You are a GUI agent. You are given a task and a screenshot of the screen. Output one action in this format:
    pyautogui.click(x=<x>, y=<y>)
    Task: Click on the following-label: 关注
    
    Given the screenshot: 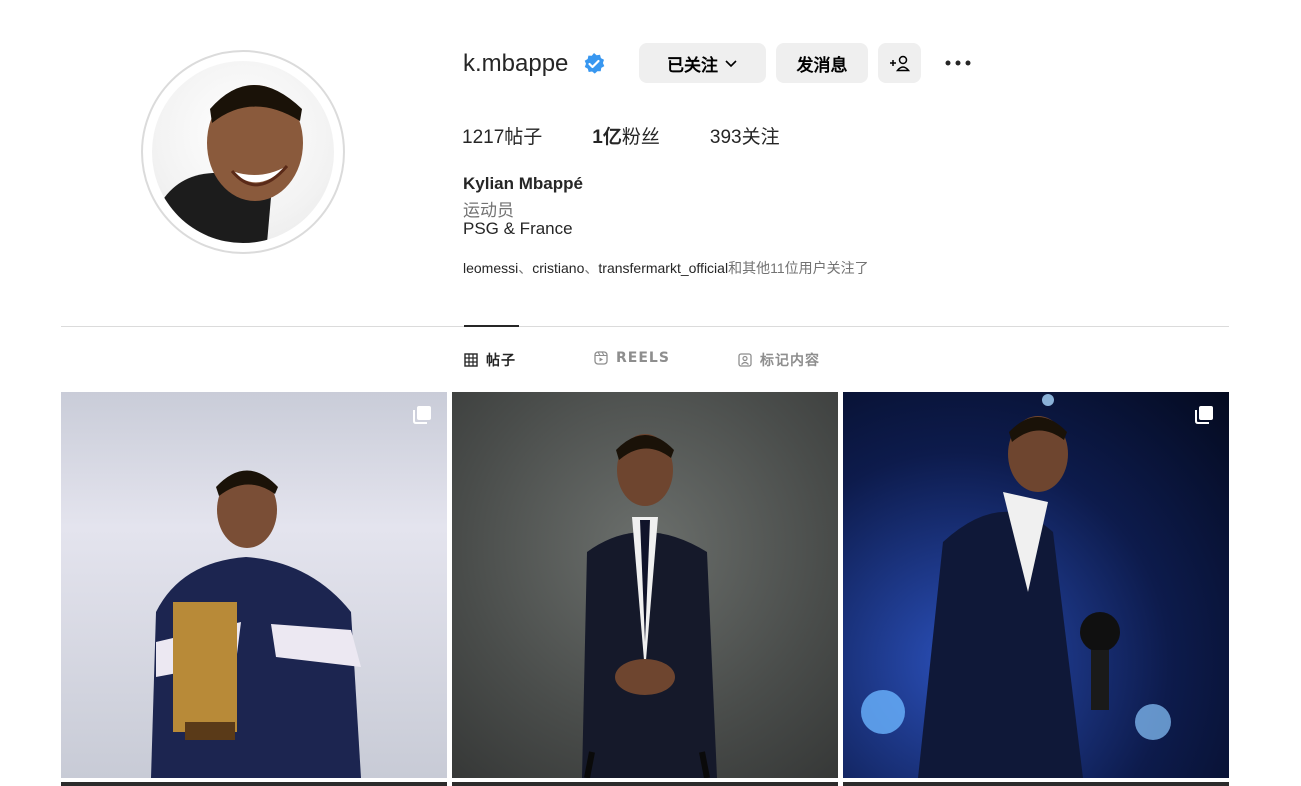 What is the action you would take?
    pyautogui.click(x=760, y=137)
    